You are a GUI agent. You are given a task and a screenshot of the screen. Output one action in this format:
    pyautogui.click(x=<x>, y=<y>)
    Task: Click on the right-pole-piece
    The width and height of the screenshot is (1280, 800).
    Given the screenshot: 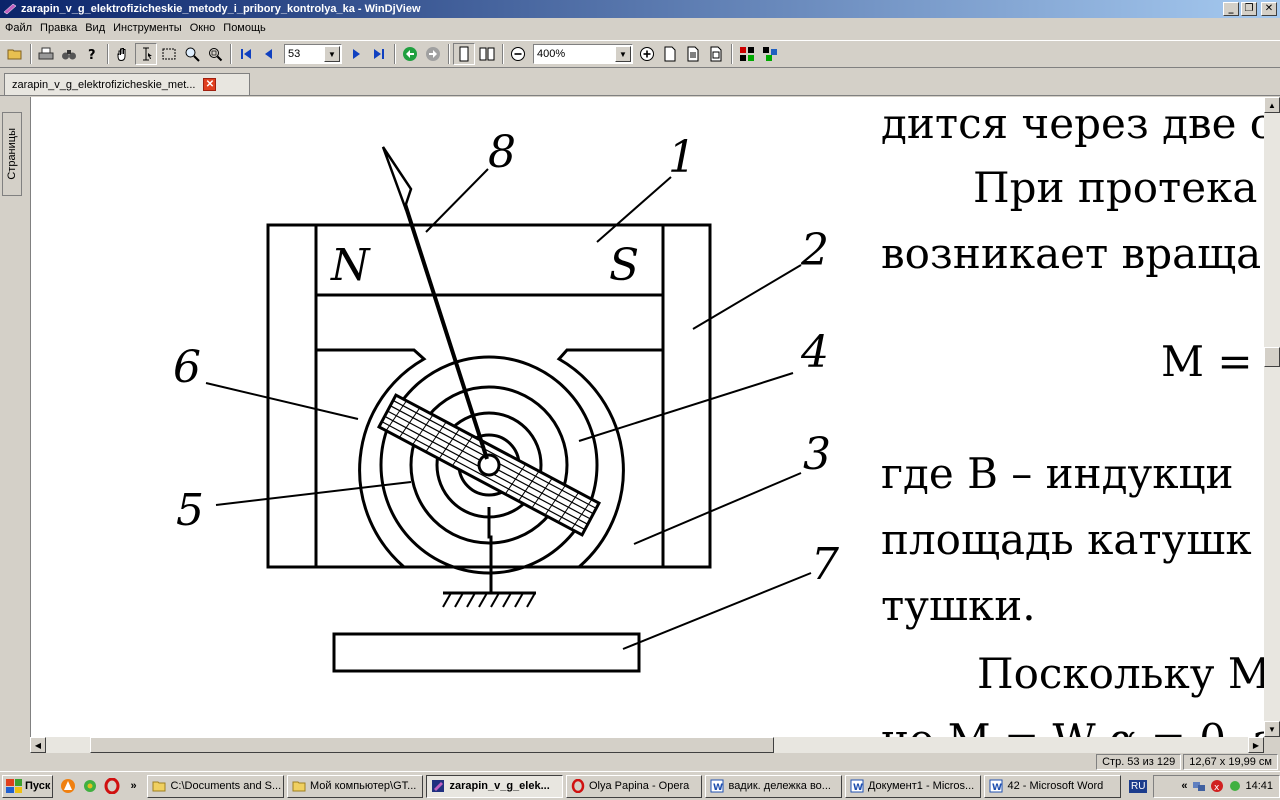 What is the action you would take?
    pyautogui.click(x=609, y=458)
    